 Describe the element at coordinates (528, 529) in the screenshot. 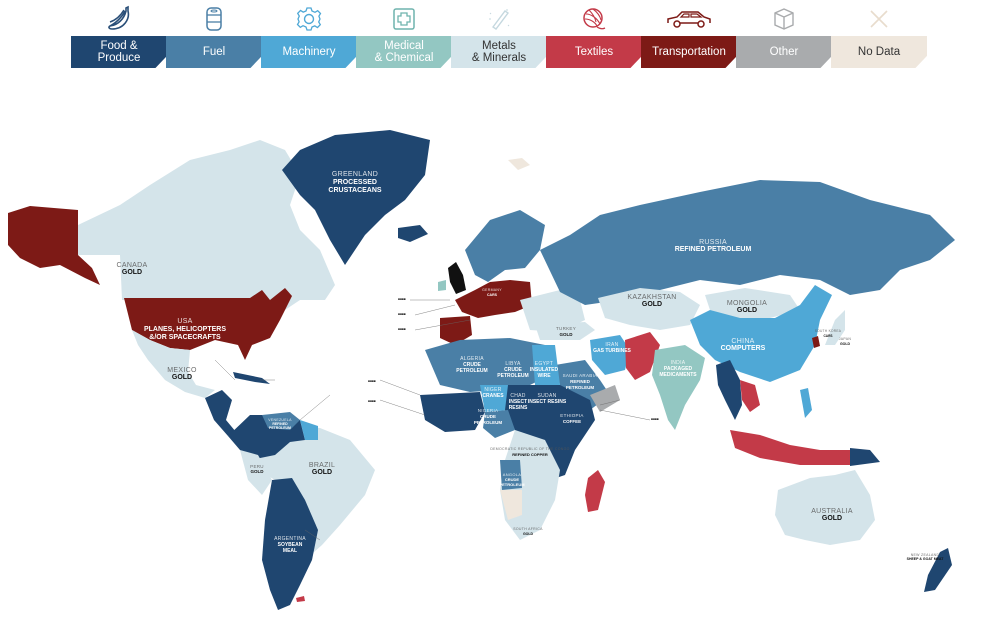

I see `svg-text: SOUTH AFRICA` at that location.